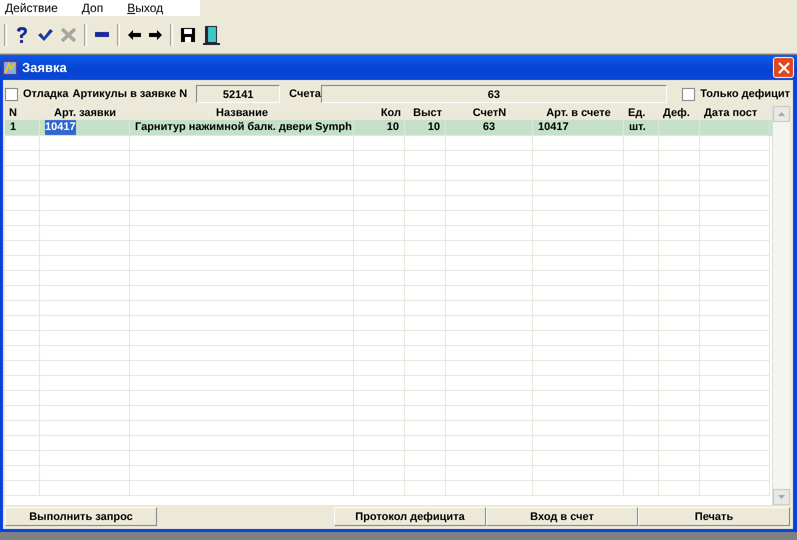 This screenshot has height=540, width=797. What do you see at coordinates (242, 113) in the screenshot?
I see `column-header: Название` at bounding box center [242, 113].